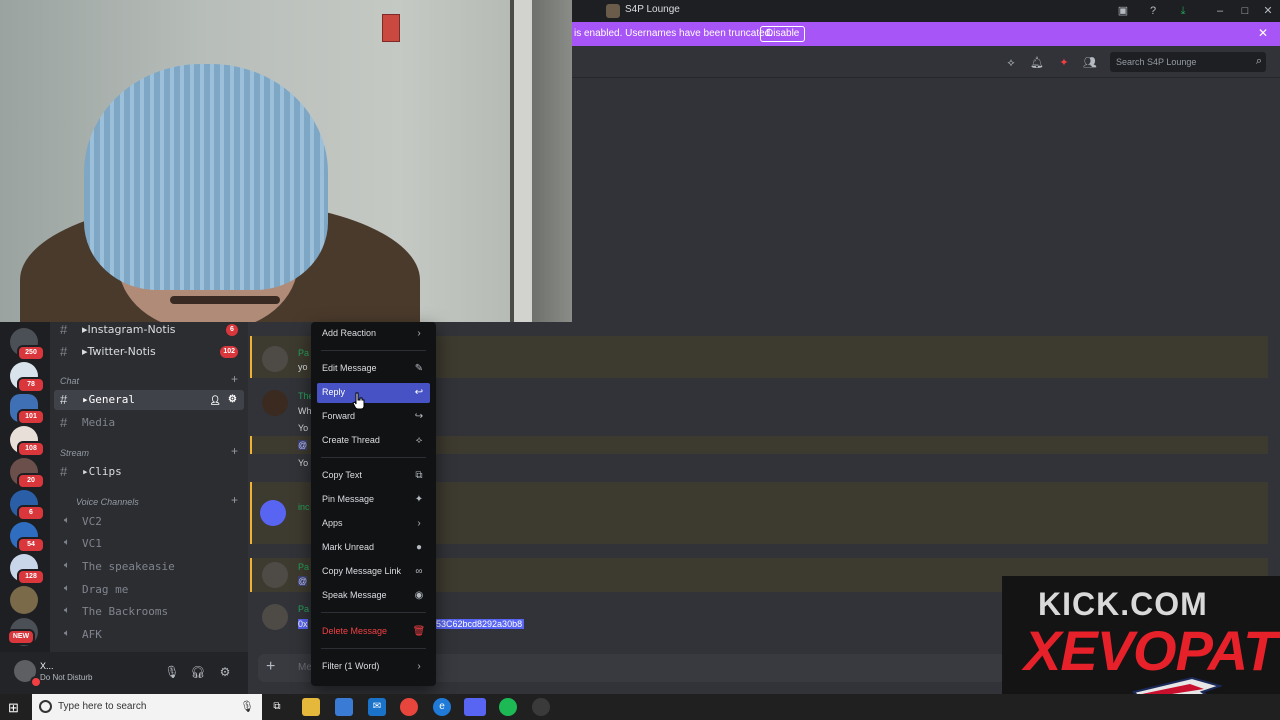 The width and height of the screenshot is (1280, 720). Describe the element at coordinates (358, 401) in the screenshot. I see `hand-cursor-icon` at that location.